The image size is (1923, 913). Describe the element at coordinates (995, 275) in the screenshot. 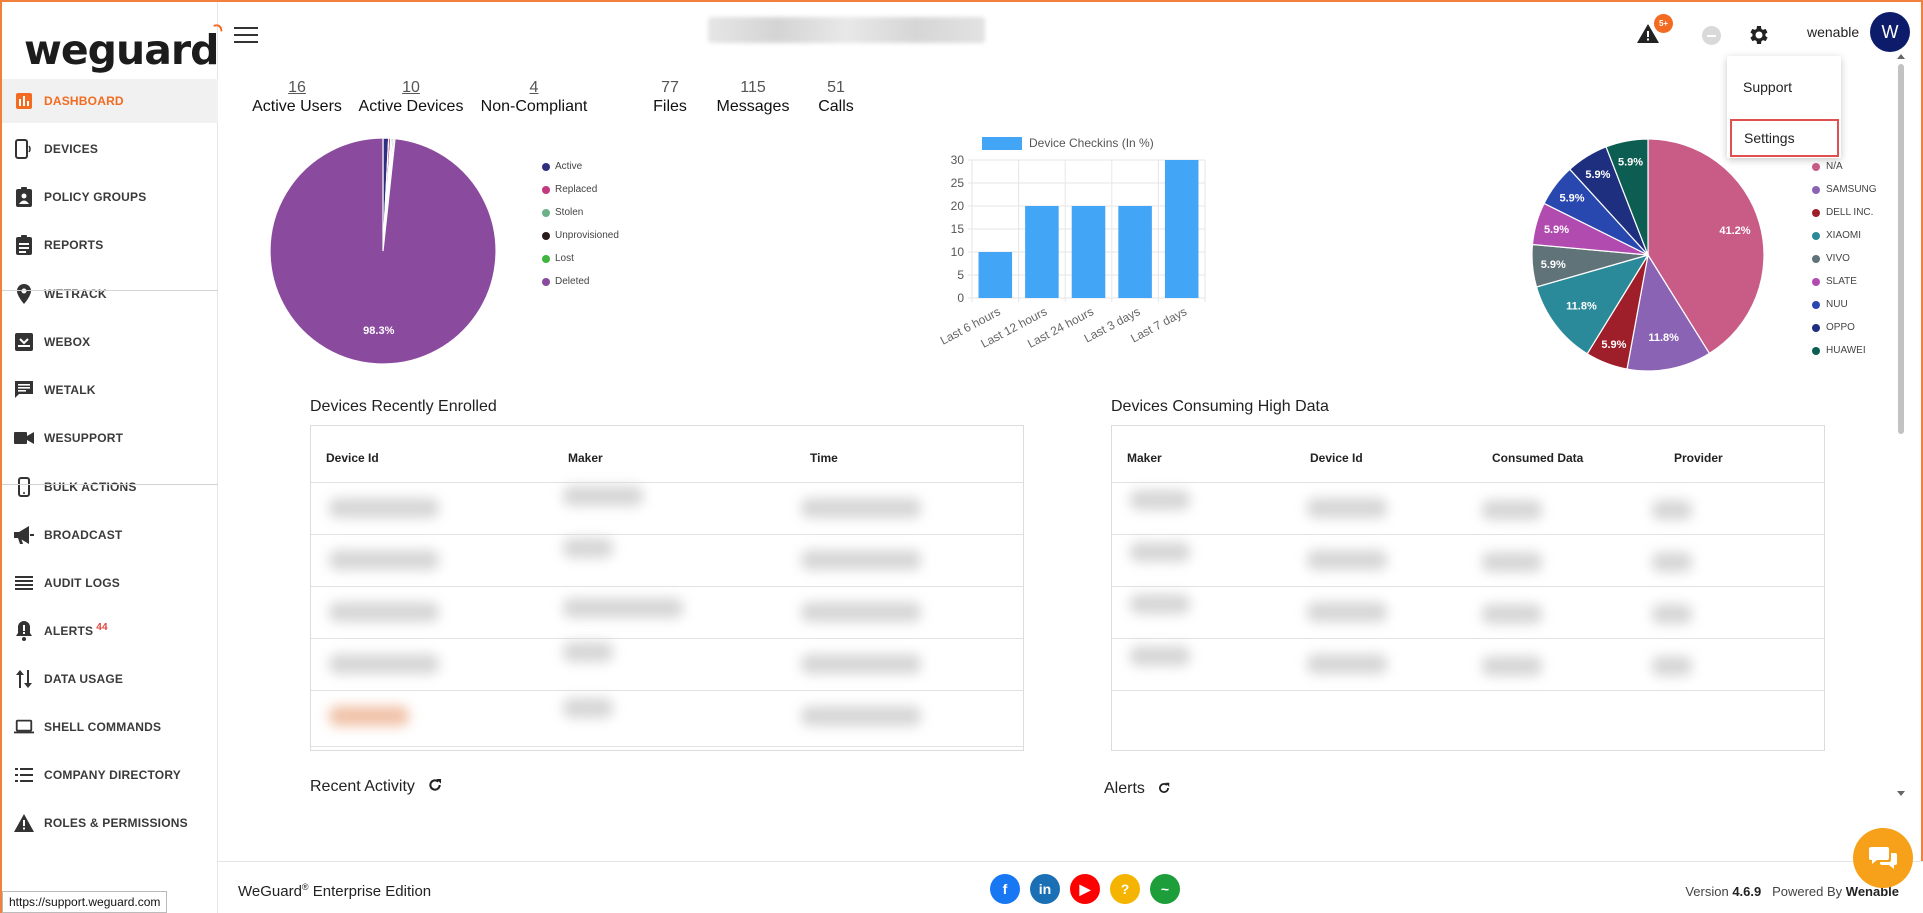

I see `bar-last-6-hours` at that location.